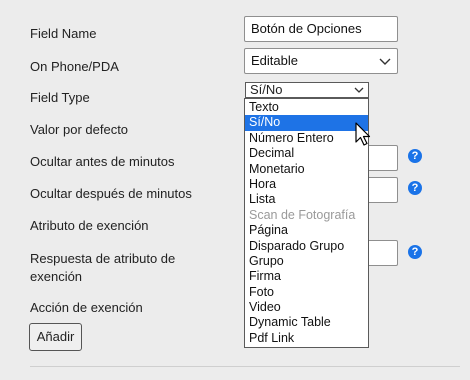  I want to click on dropdown-option: Lista, so click(306, 199).